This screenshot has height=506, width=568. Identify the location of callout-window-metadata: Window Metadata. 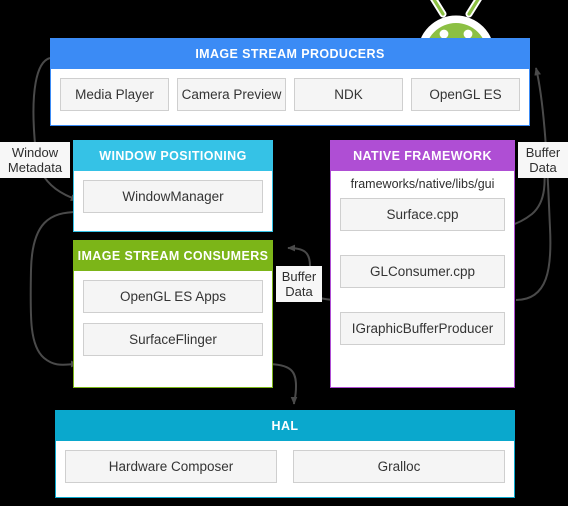
(35, 160).